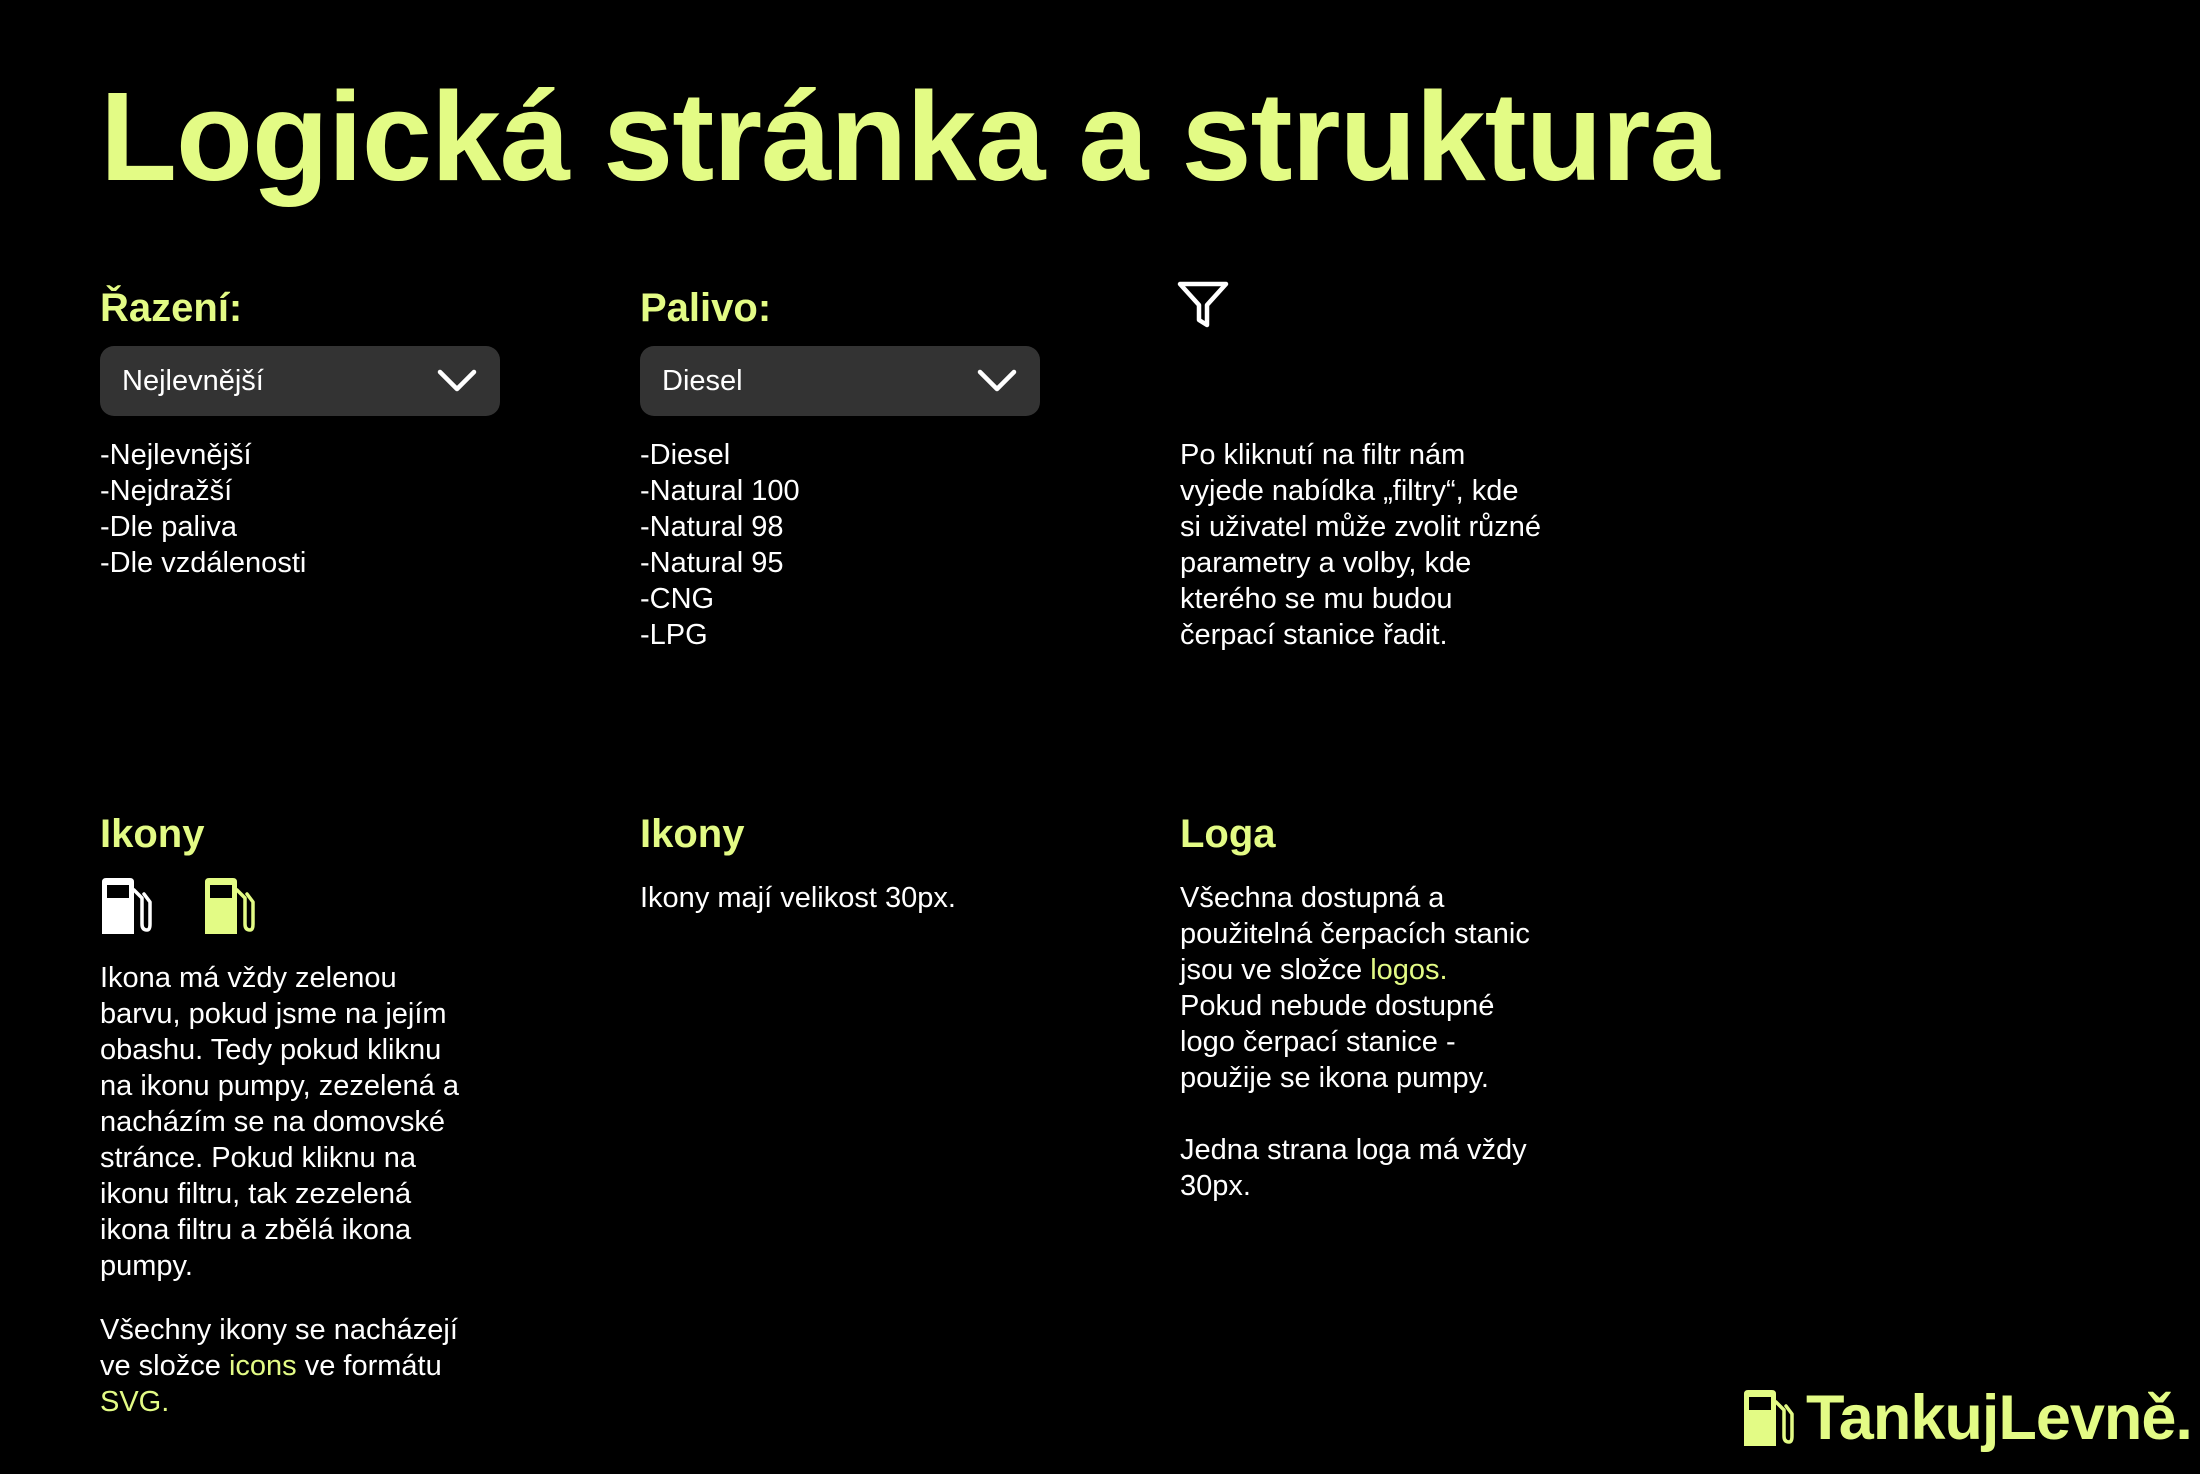 Image resolution: width=2200 pixels, height=1474 pixels. What do you see at coordinates (1409, 970) in the screenshot?
I see `logos-folder-link: logos.` at bounding box center [1409, 970].